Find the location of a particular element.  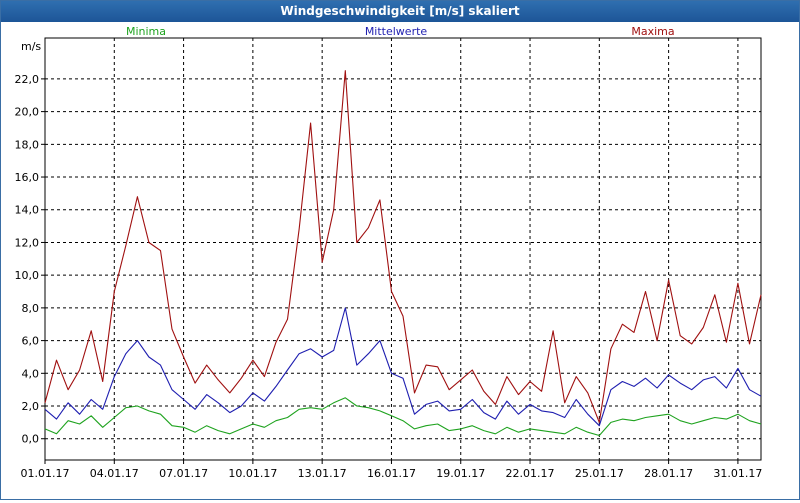

x-tick-label: 16.01.17 is located at coordinates (391, 473).